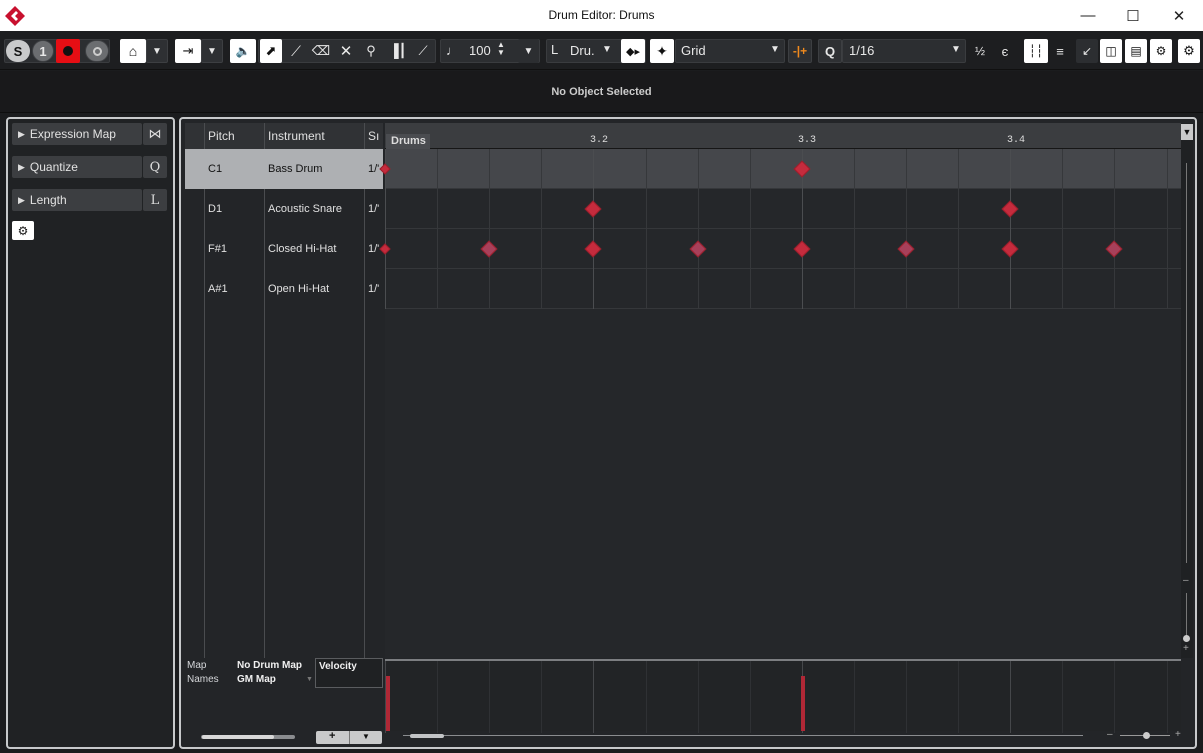 This screenshot has width=1203, height=753. Describe the element at coordinates (296, 136) in the screenshot. I see `header-instrument: Instrument` at that location.